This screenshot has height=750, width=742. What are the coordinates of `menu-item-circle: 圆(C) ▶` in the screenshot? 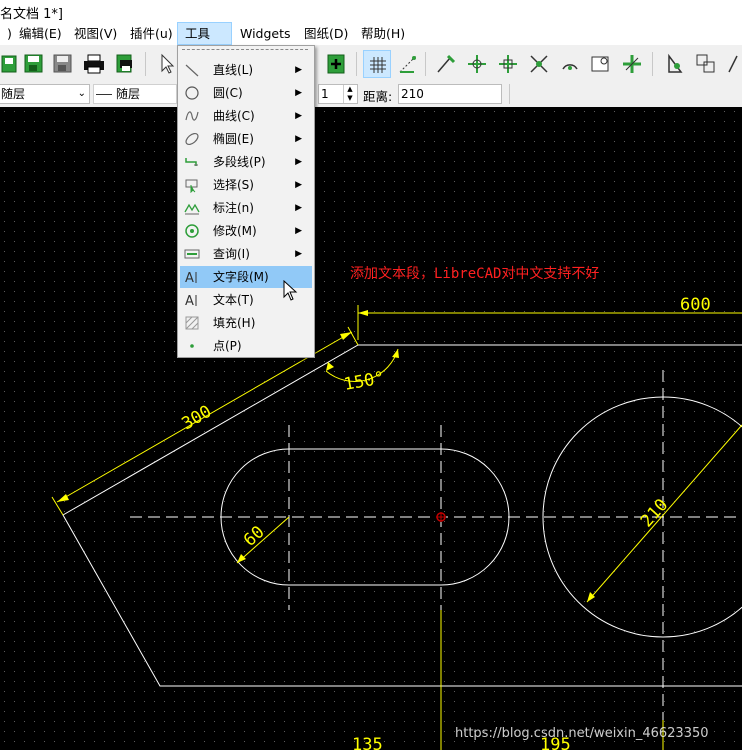 It's located at (246, 93).